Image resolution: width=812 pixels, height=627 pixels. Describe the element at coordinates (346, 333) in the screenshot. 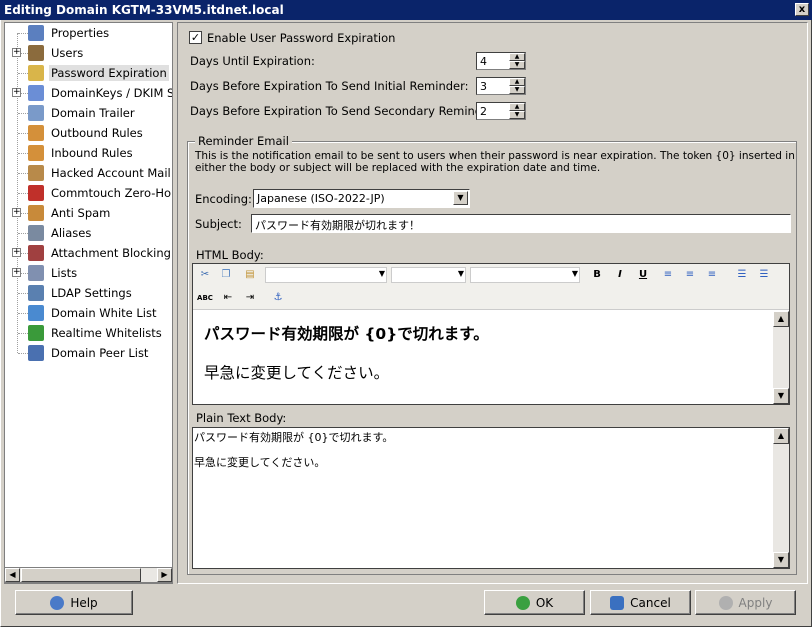

I see `html-body-line1: パスワード有効期限が {0}で切れます。` at that location.